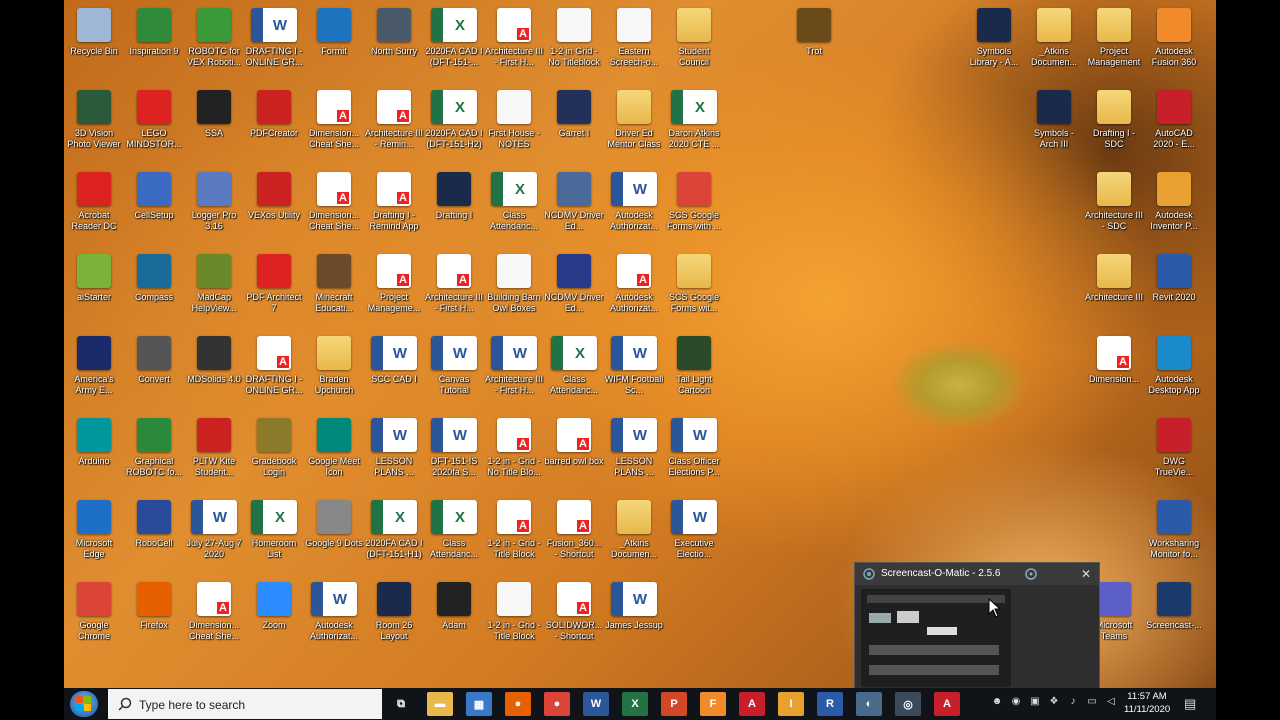 This screenshot has height=720, width=1280. I want to click on desktop-icon: W July 27-Aug 7 2020, so click(214, 534).